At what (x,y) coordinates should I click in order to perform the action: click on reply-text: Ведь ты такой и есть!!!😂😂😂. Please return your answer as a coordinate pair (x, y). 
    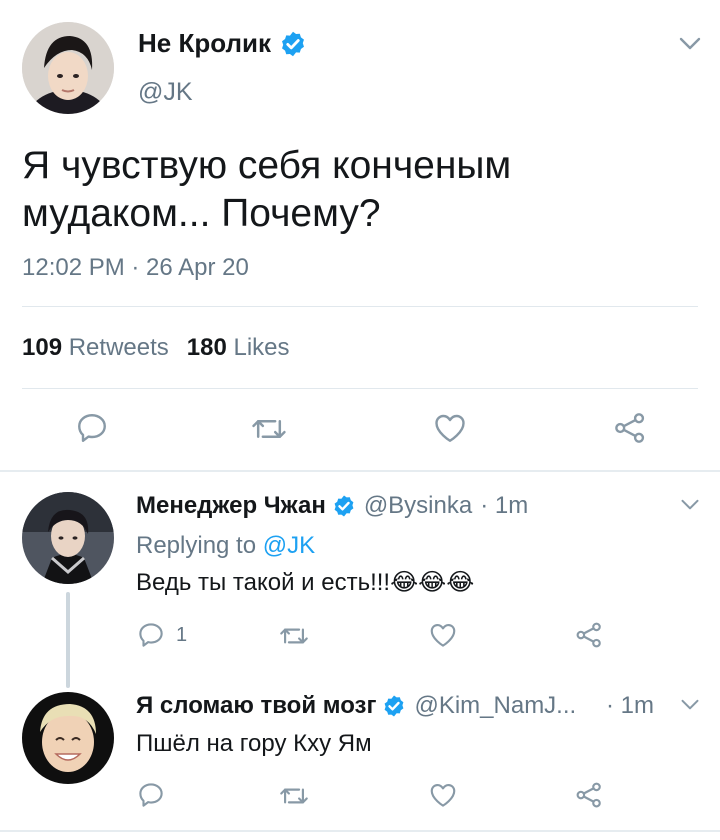
    Looking at the image, I should click on (305, 582).